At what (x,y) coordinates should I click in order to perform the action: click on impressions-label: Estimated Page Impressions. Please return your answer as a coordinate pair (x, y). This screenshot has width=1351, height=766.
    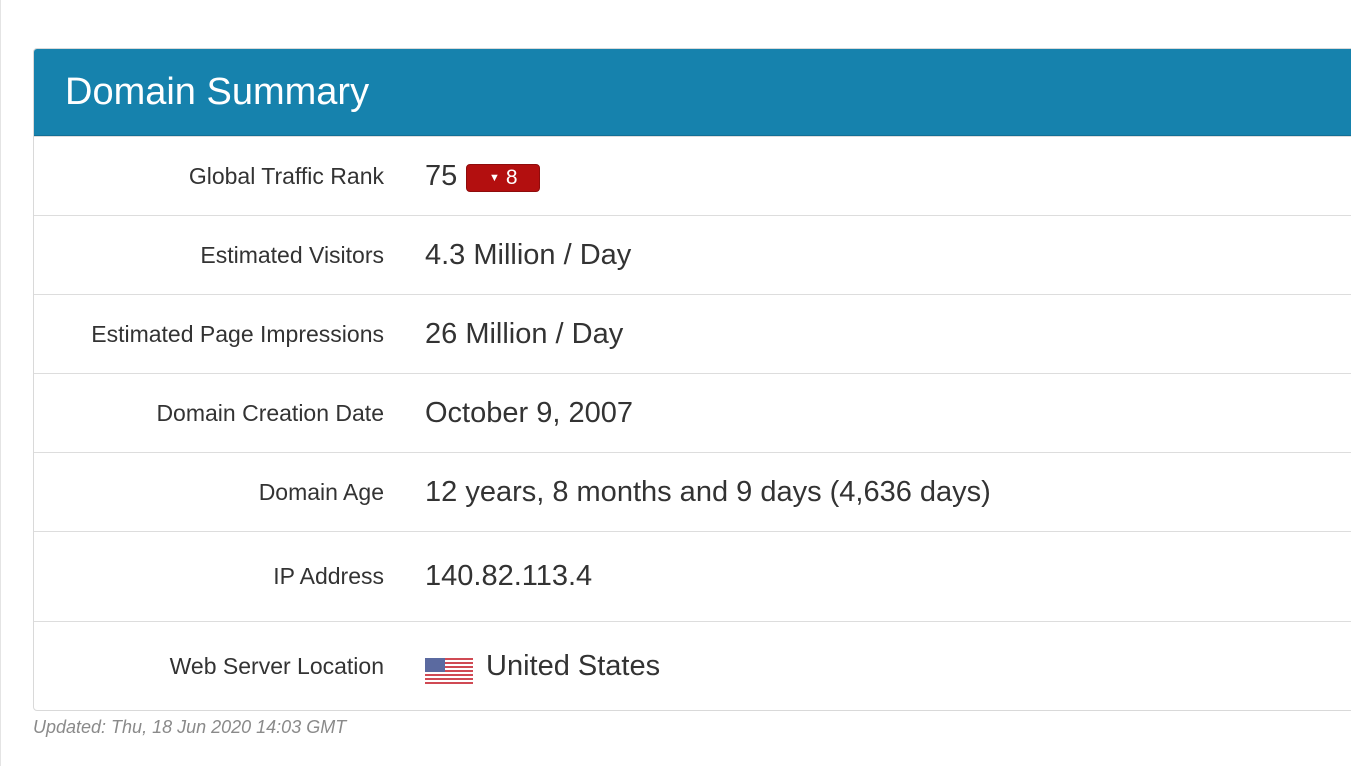
    Looking at the image, I should click on (237, 333).